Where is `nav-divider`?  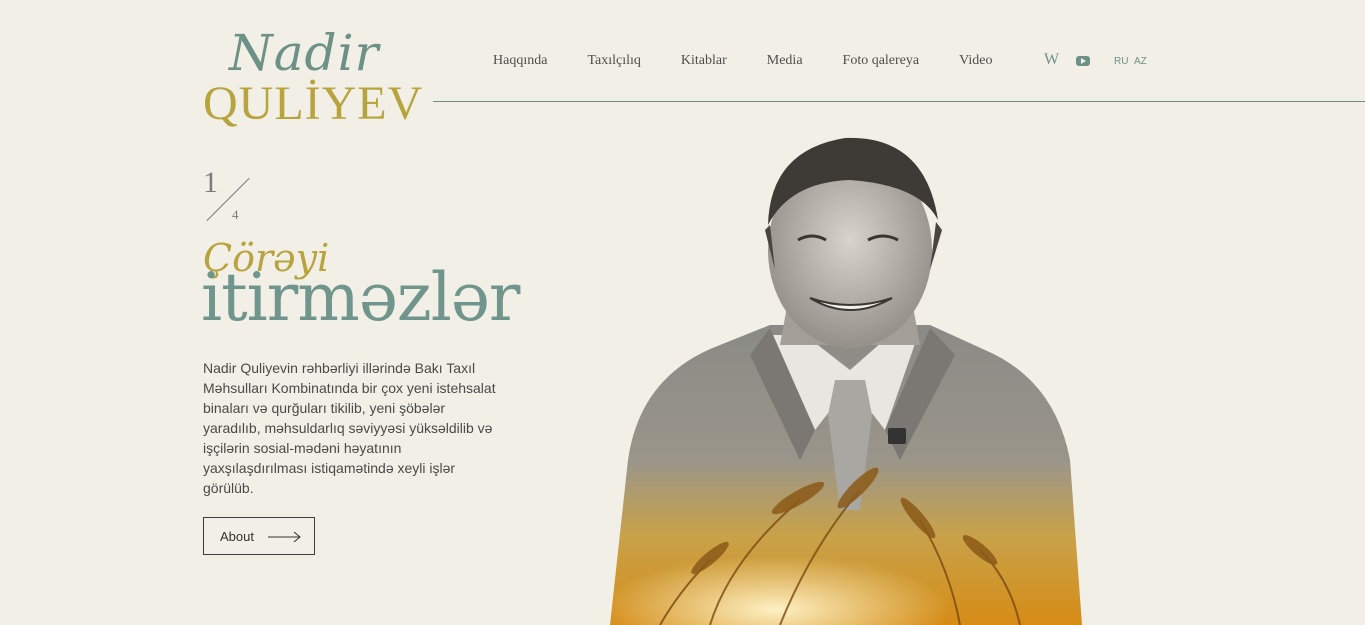
nav-divider is located at coordinates (899, 101).